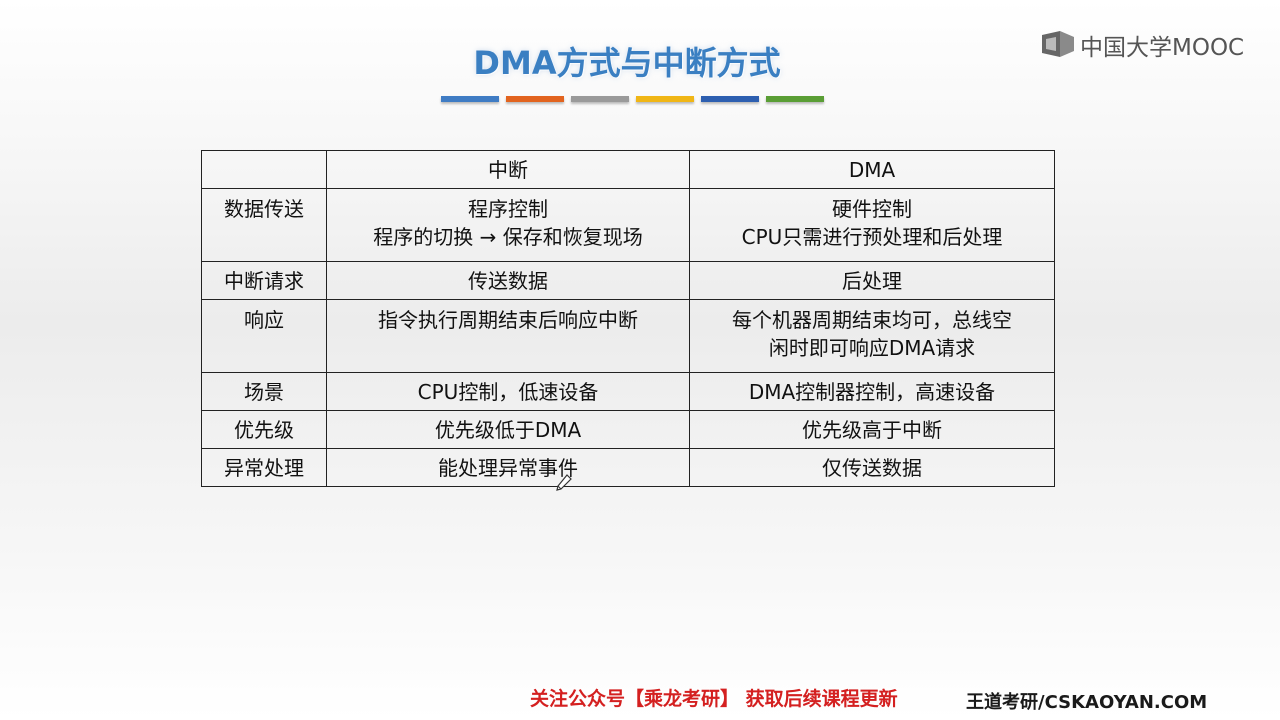 This screenshot has height=720, width=1280. I want to click on interrupt-cell: 能处理异常事件, so click(508, 467).